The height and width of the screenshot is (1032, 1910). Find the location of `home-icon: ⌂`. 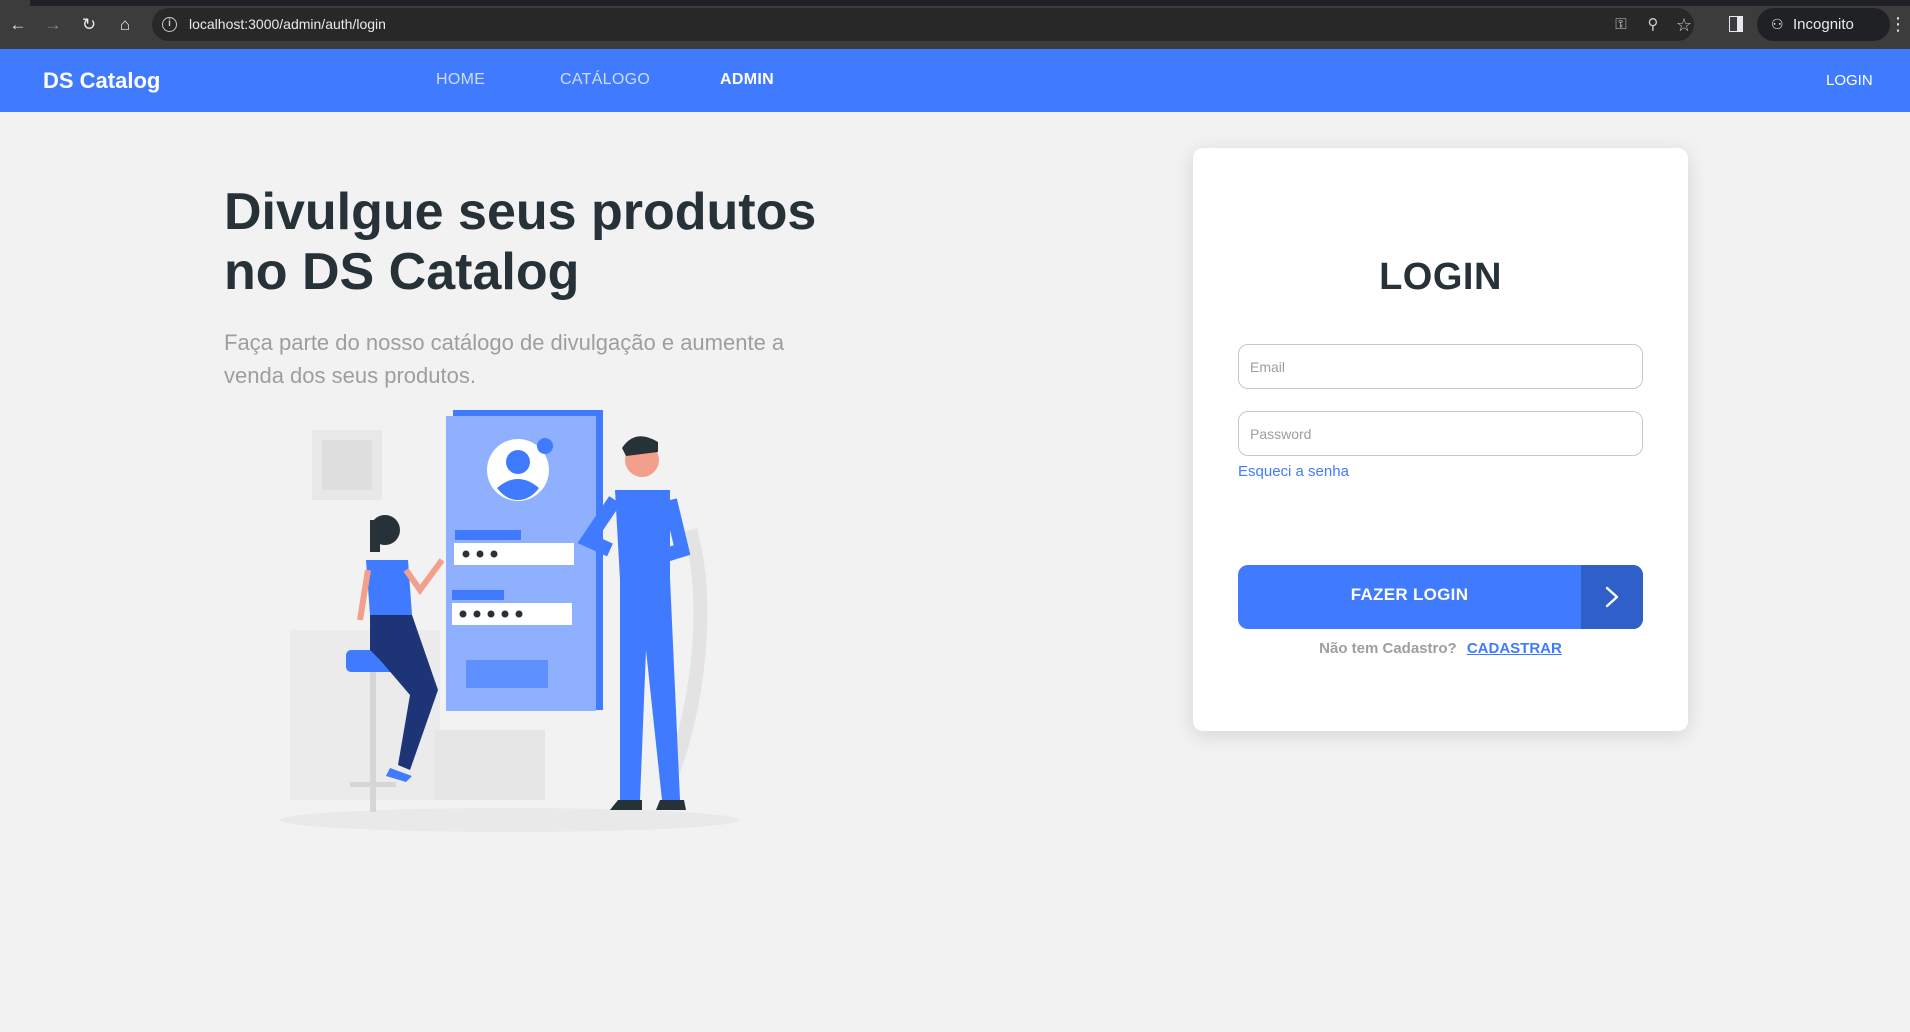

home-icon: ⌂ is located at coordinates (125, 25).